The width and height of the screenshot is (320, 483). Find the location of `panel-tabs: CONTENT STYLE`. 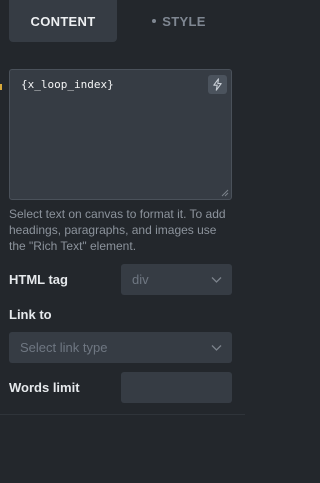

panel-tabs: CONTENT STYLE is located at coordinates (122, 23).